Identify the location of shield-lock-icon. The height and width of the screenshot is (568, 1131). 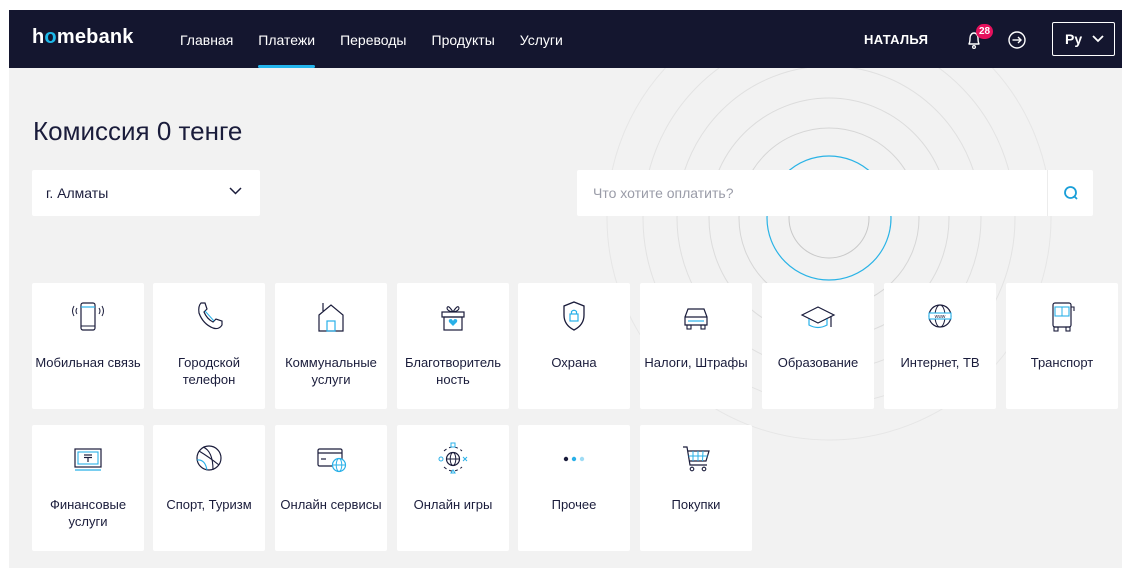
(574, 316).